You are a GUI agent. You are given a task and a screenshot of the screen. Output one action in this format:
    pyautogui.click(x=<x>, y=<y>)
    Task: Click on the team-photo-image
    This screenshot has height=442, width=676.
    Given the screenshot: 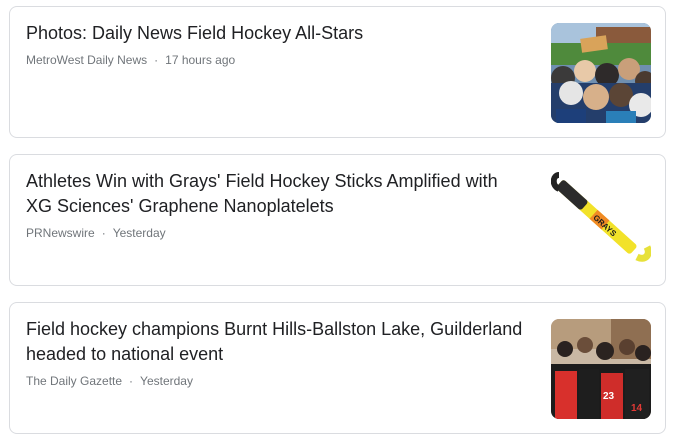 What is the action you would take?
    pyautogui.click(x=601, y=73)
    